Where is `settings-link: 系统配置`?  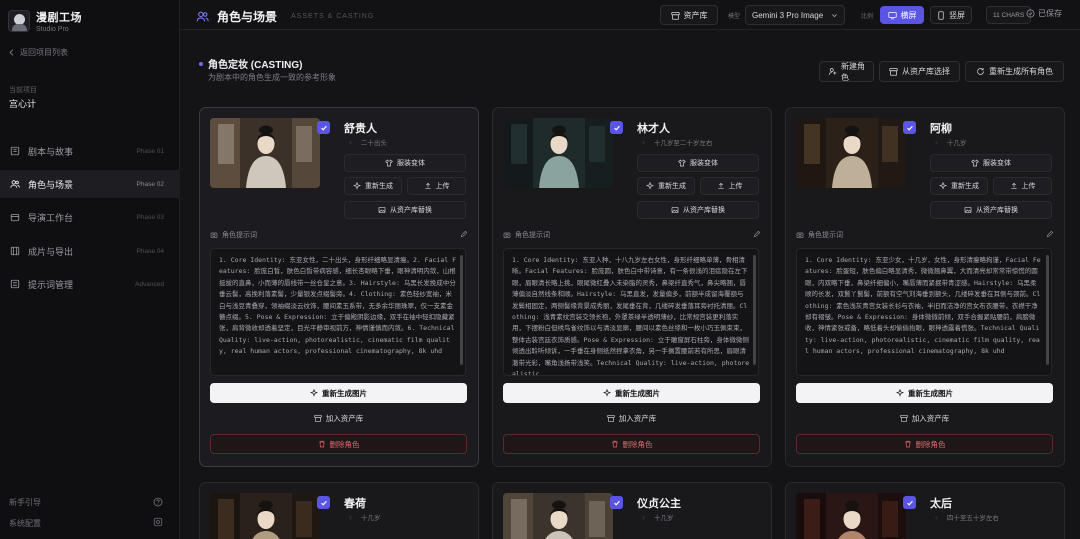
settings-link: 系统配置 is located at coordinates (25, 523).